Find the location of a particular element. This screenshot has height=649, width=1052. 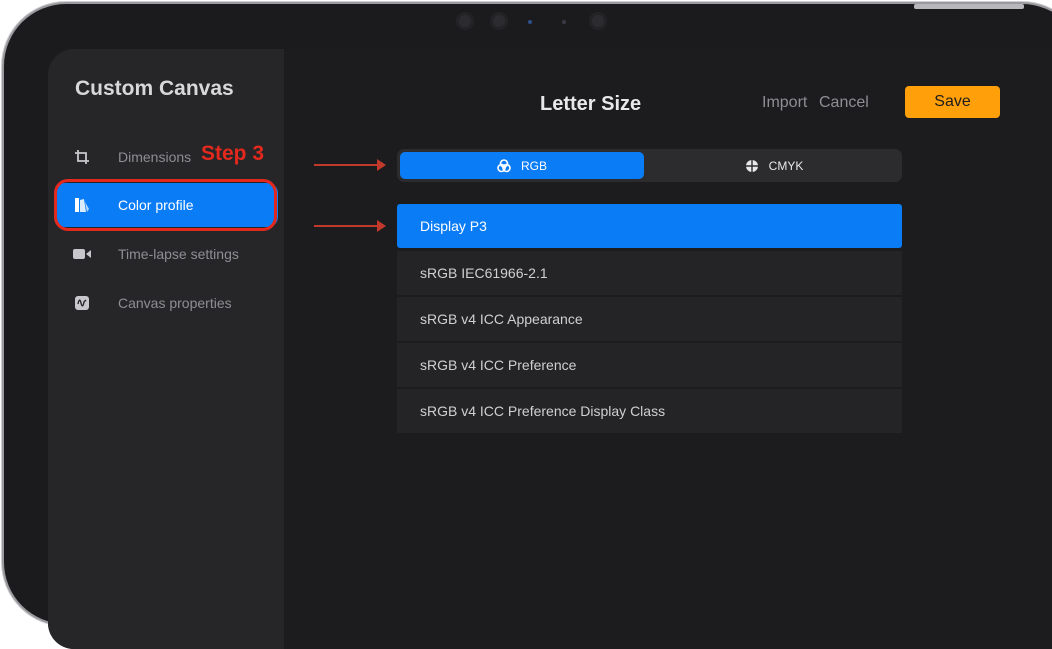

segment-cmyk: CMYK is located at coordinates (774, 165).